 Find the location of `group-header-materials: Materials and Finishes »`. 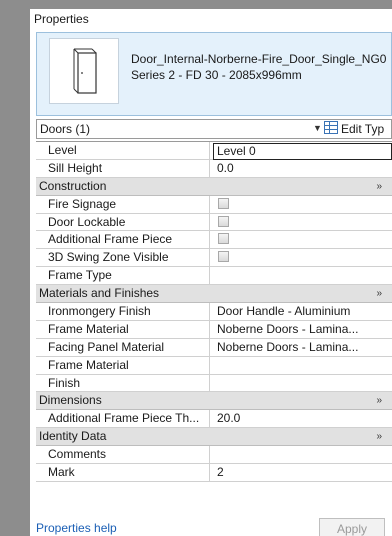

group-header-materials: Materials and Finishes » is located at coordinates (214, 294).